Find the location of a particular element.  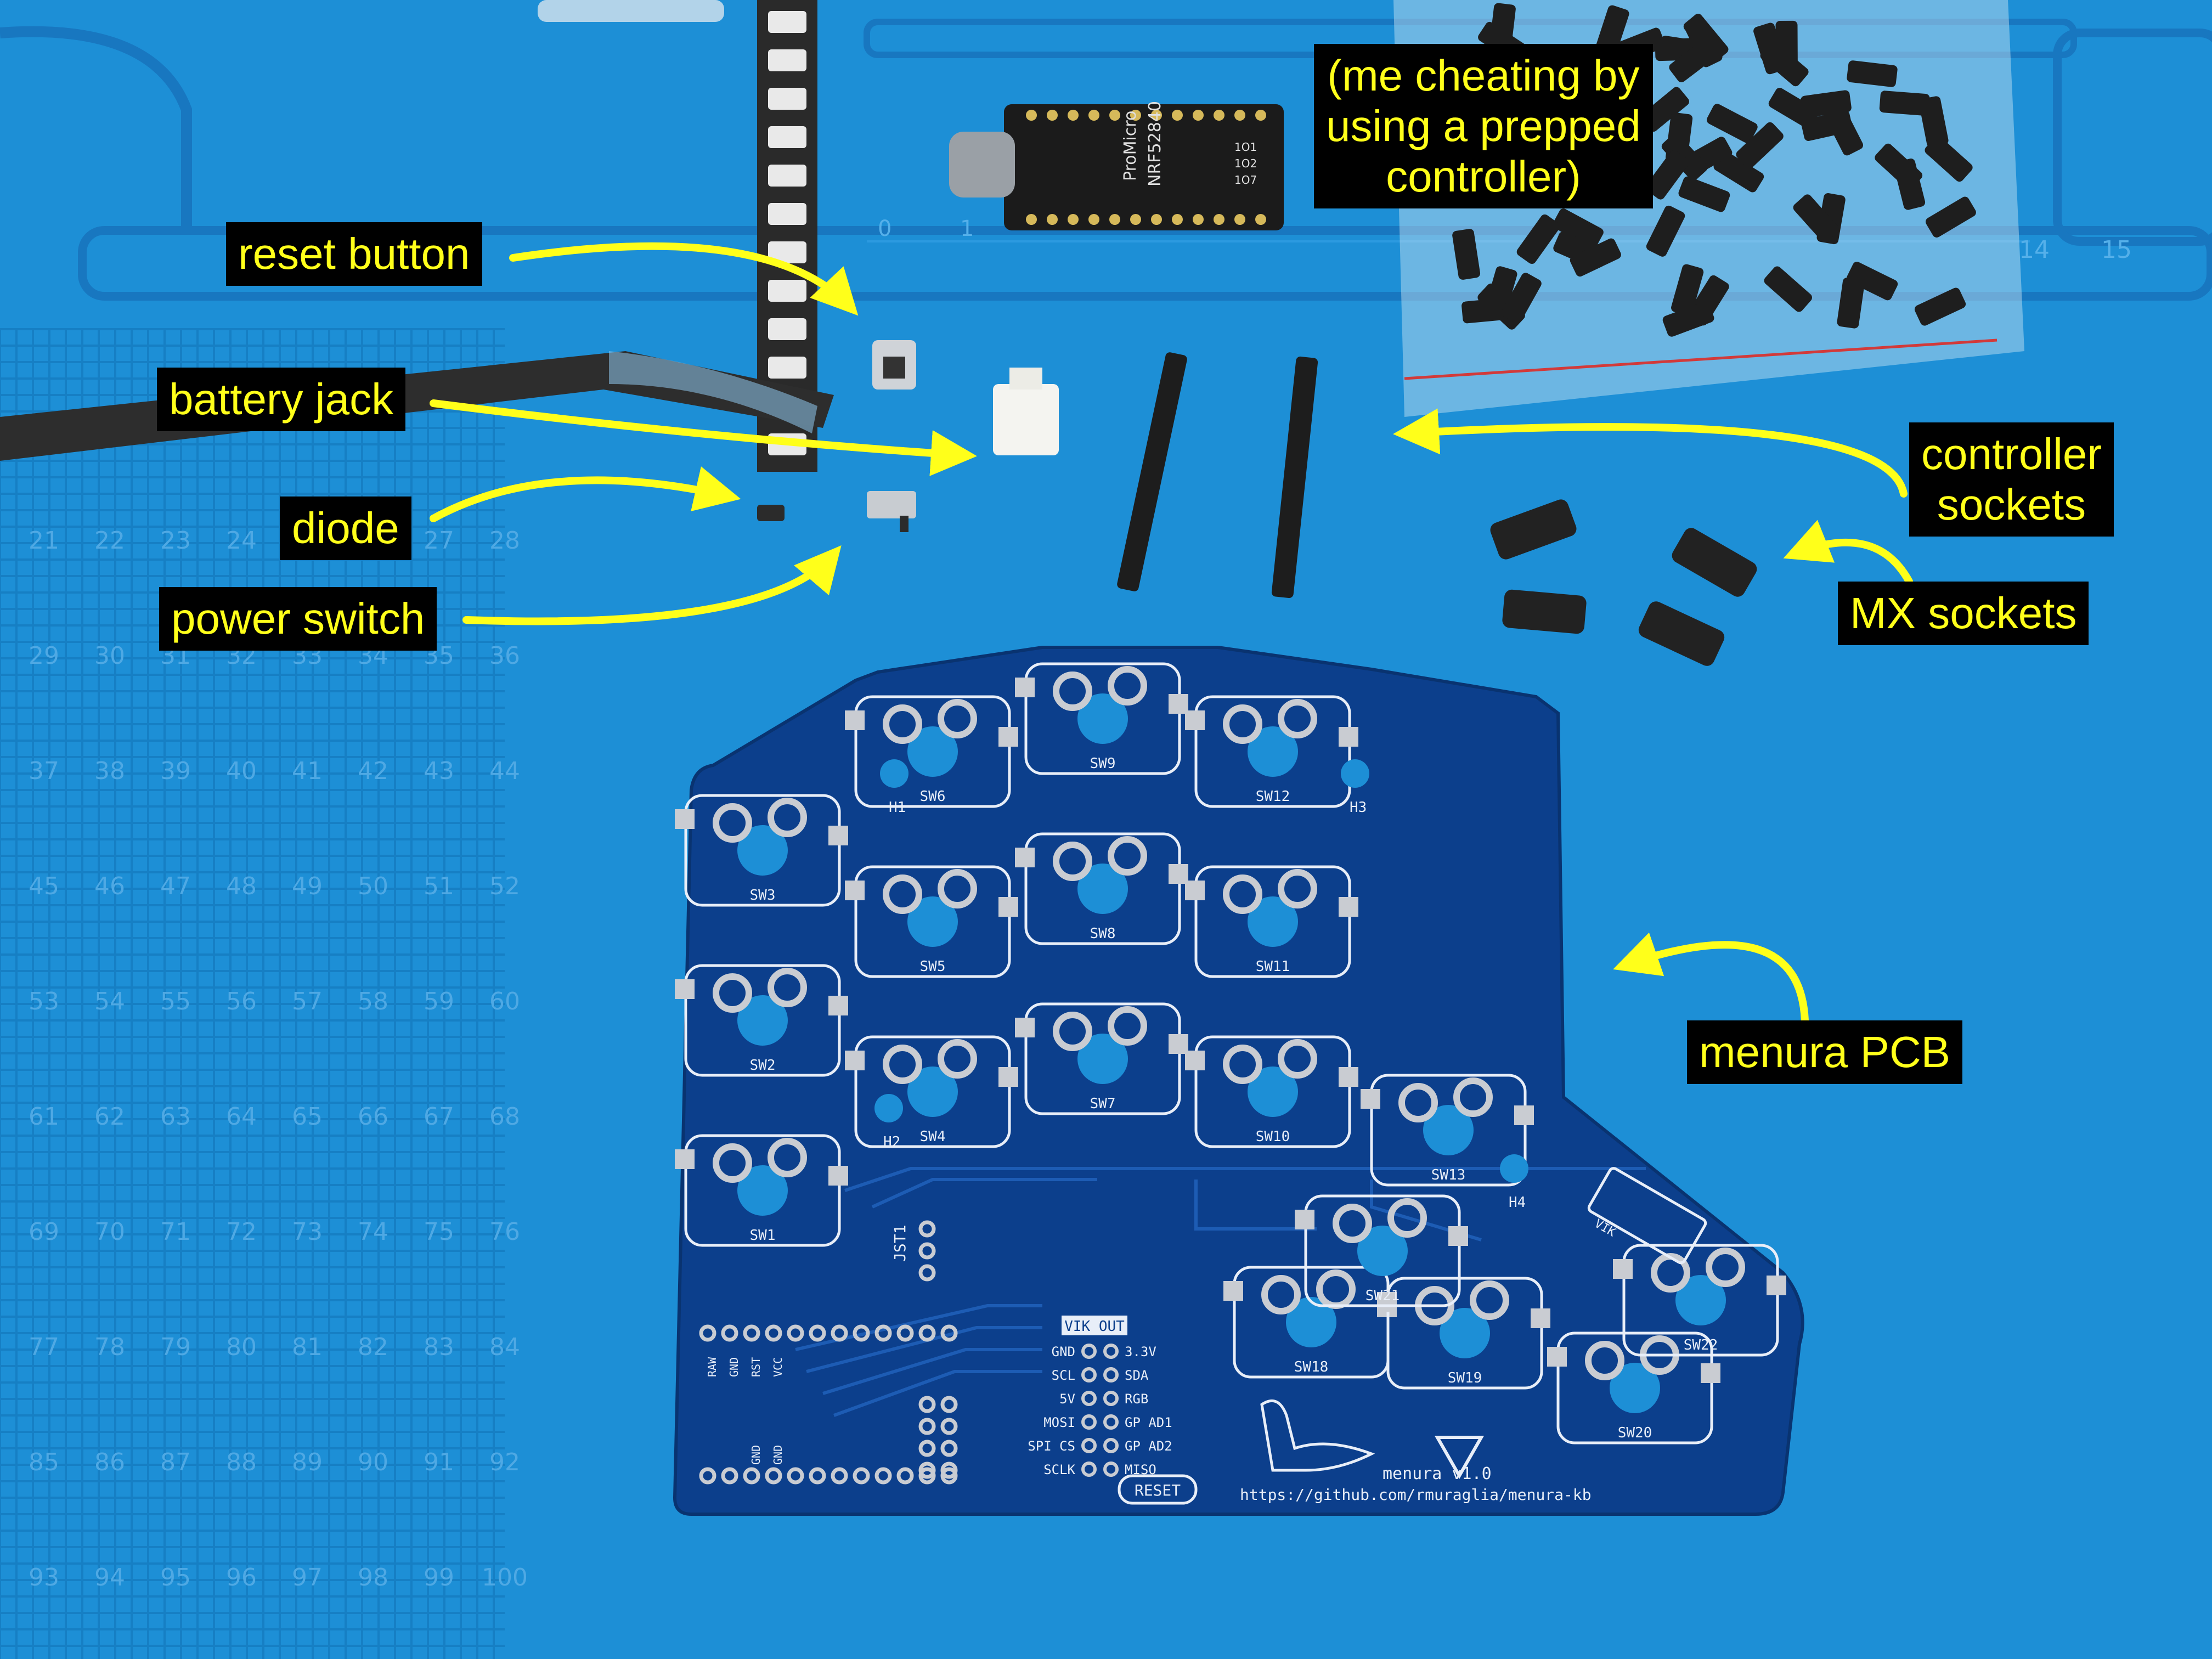

mx-socket is located at coordinates (1544, 611).